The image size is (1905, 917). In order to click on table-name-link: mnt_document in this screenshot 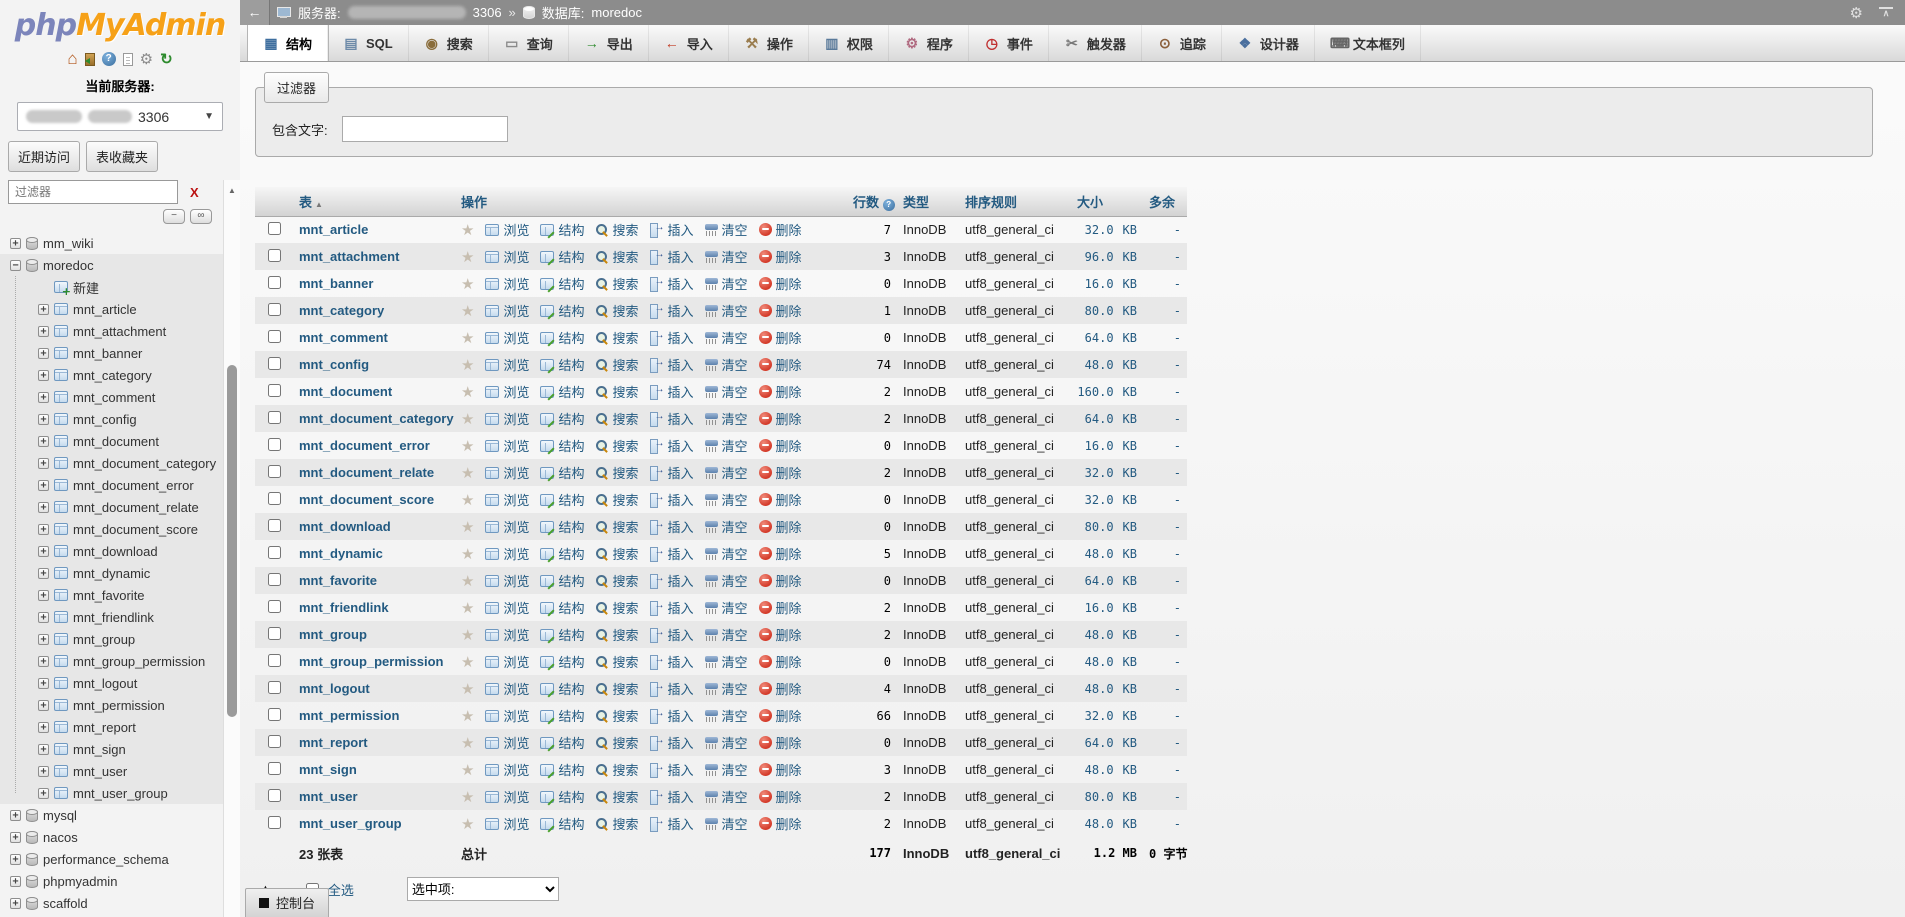, I will do `click(345, 391)`.